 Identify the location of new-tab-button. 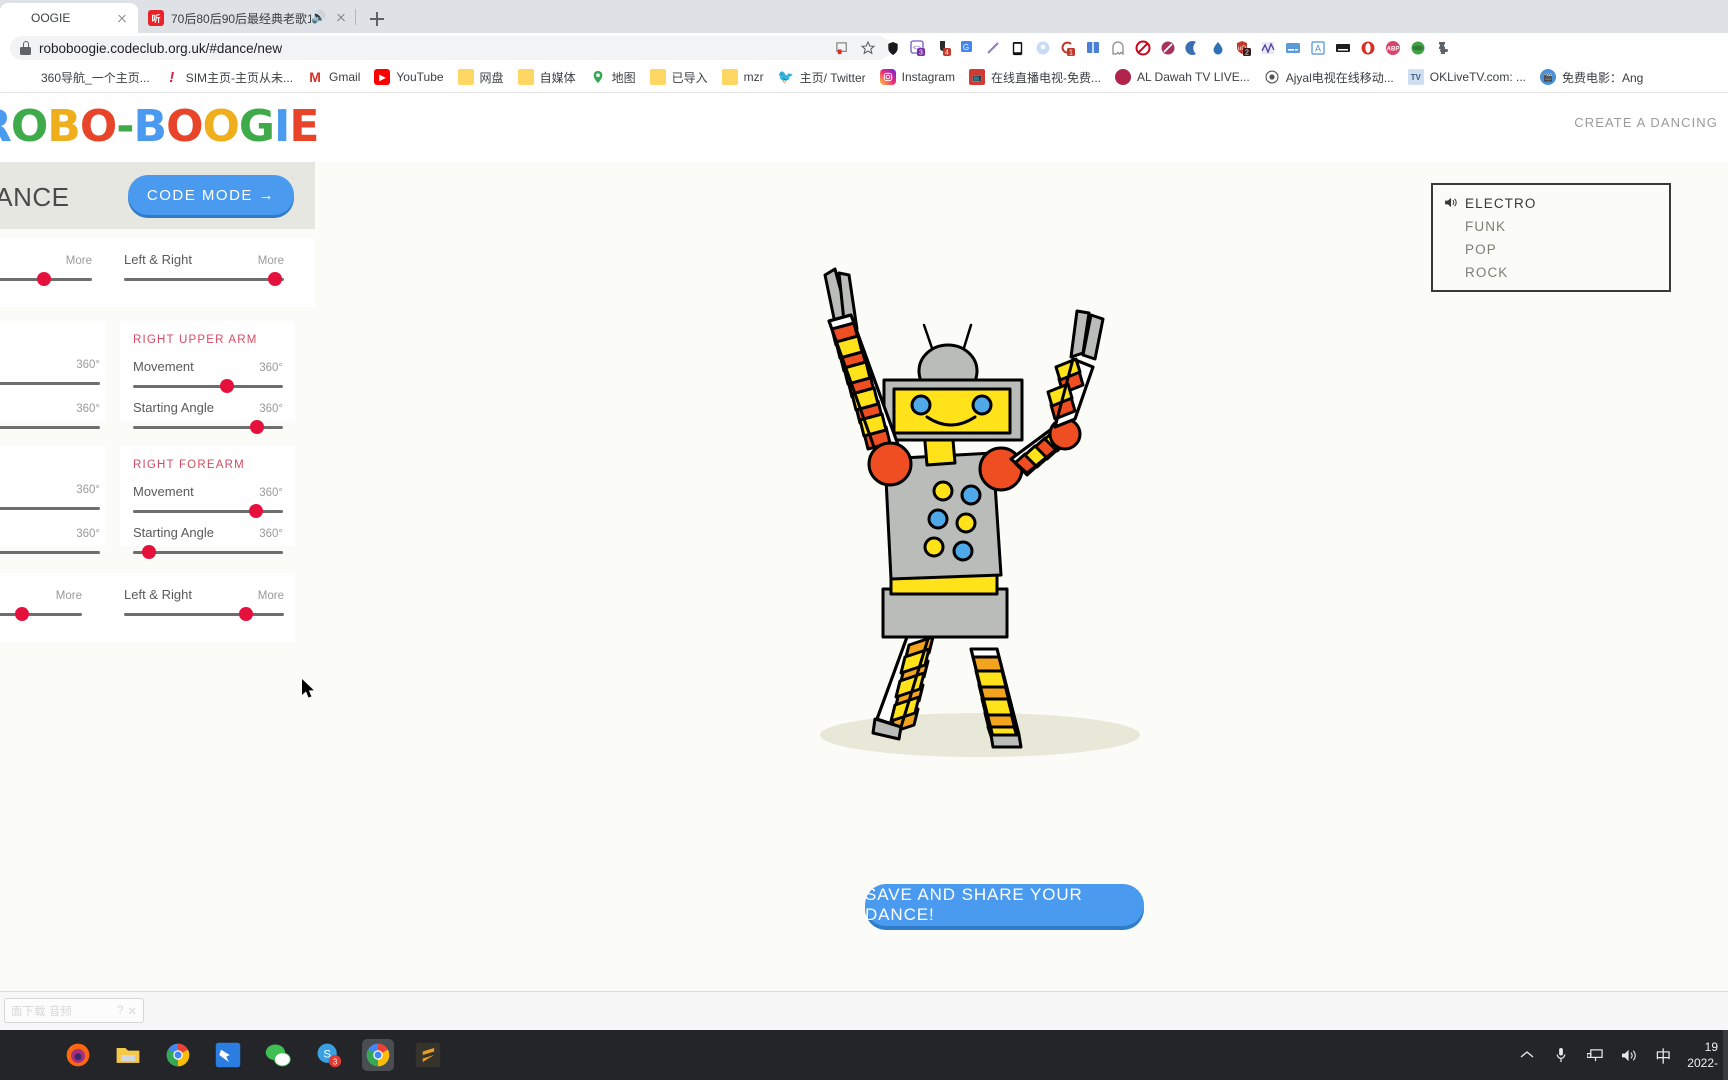
(377, 19).